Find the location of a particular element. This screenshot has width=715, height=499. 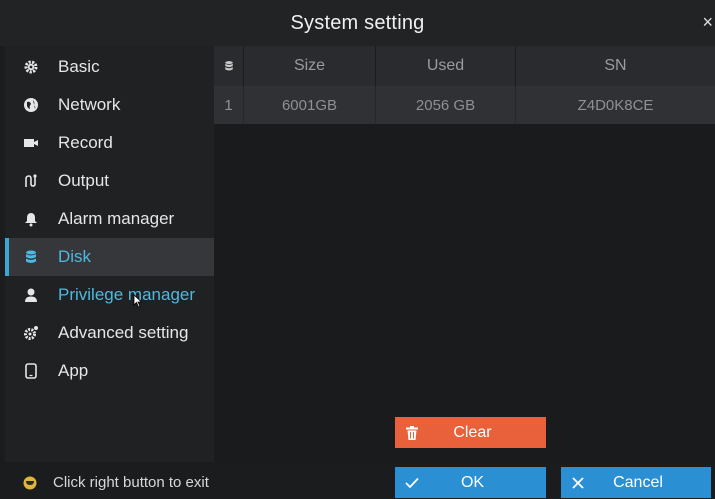

disk-table-header: Size Used SN is located at coordinates (464, 66).